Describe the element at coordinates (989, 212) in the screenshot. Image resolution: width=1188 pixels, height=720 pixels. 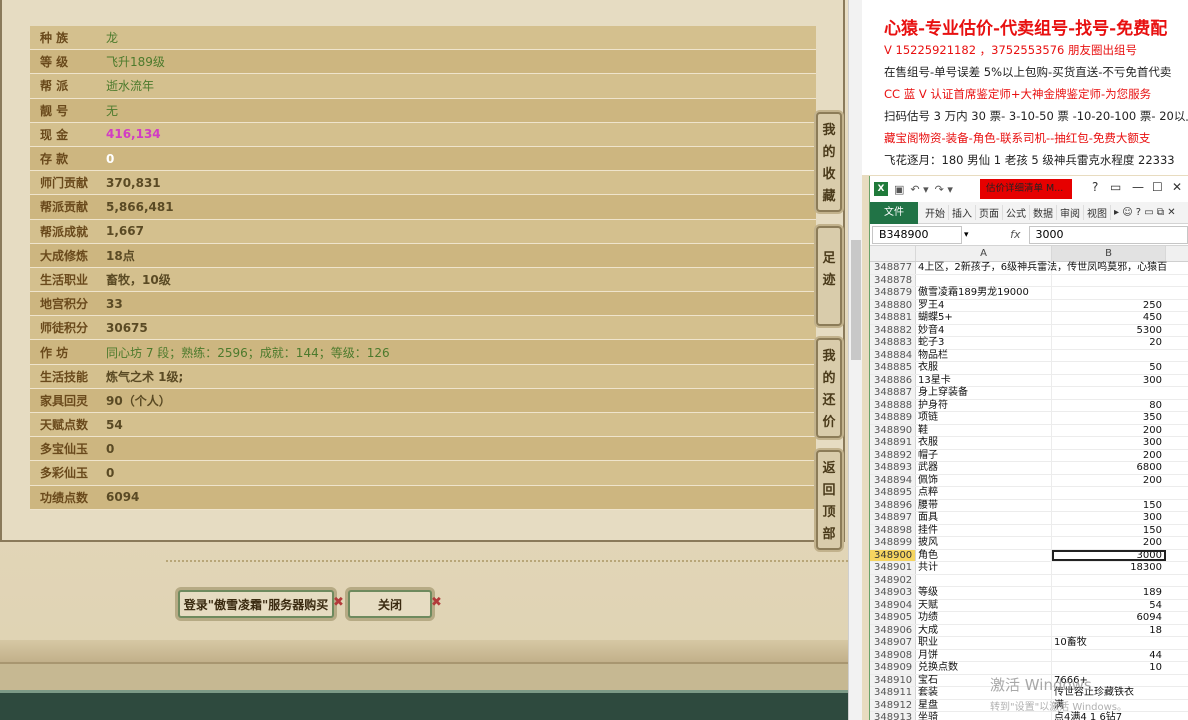
I see `ribbon-tab: 页面` at that location.